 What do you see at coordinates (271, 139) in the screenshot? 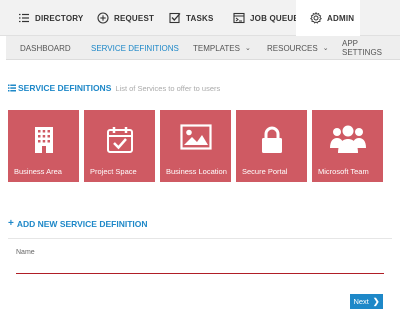
I see `lock-icon` at bounding box center [271, 139].